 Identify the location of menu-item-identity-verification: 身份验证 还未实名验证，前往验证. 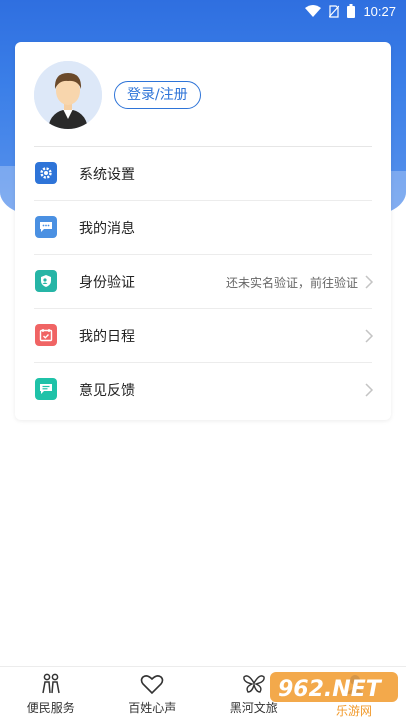
(203, 282).